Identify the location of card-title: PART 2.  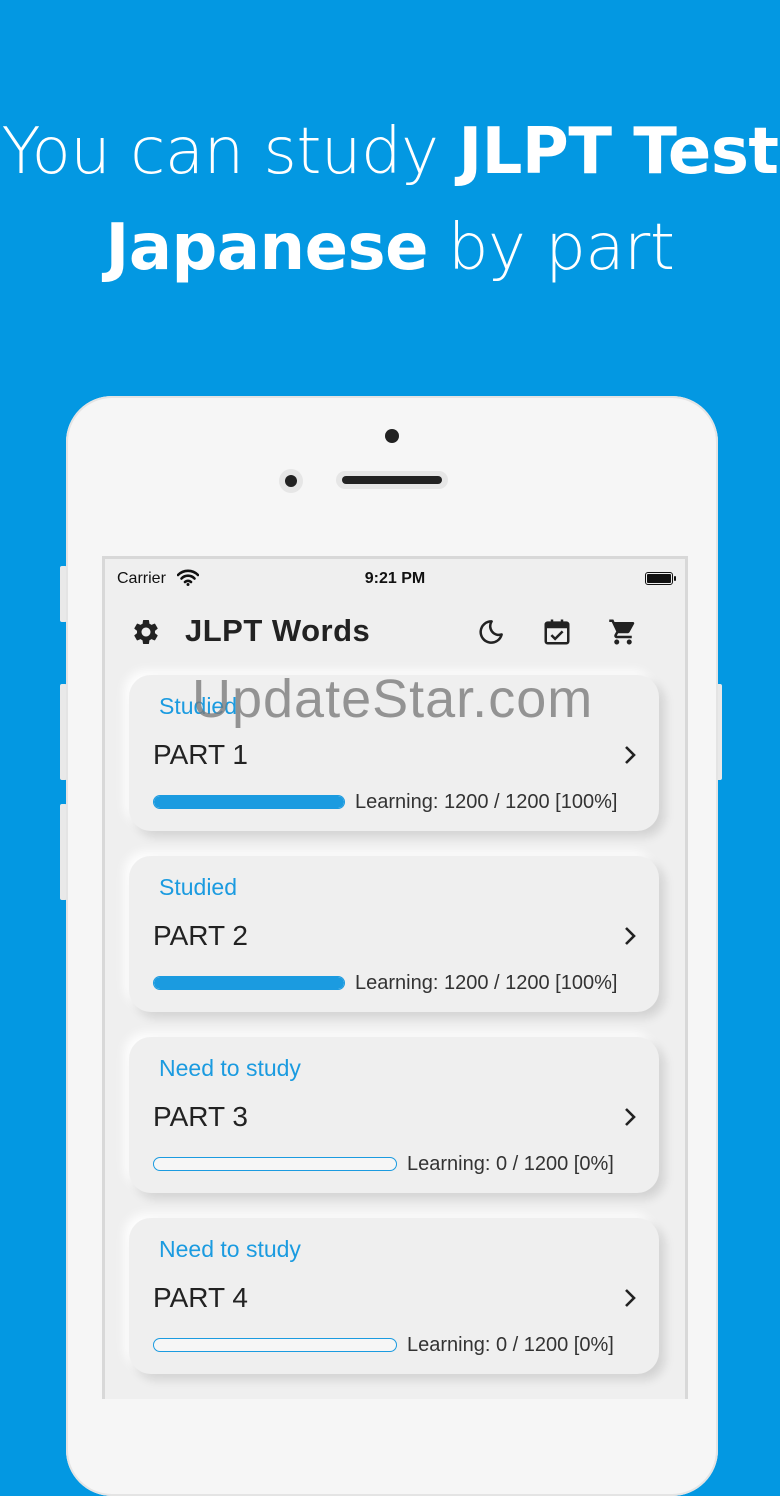
(200, 935).